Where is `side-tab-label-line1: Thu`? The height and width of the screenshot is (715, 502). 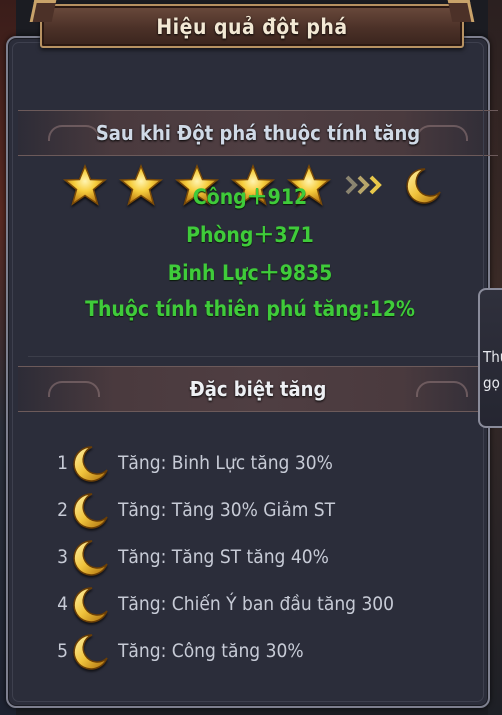
side-tab-label-line1: Thu is located at coordinates (492, 357).